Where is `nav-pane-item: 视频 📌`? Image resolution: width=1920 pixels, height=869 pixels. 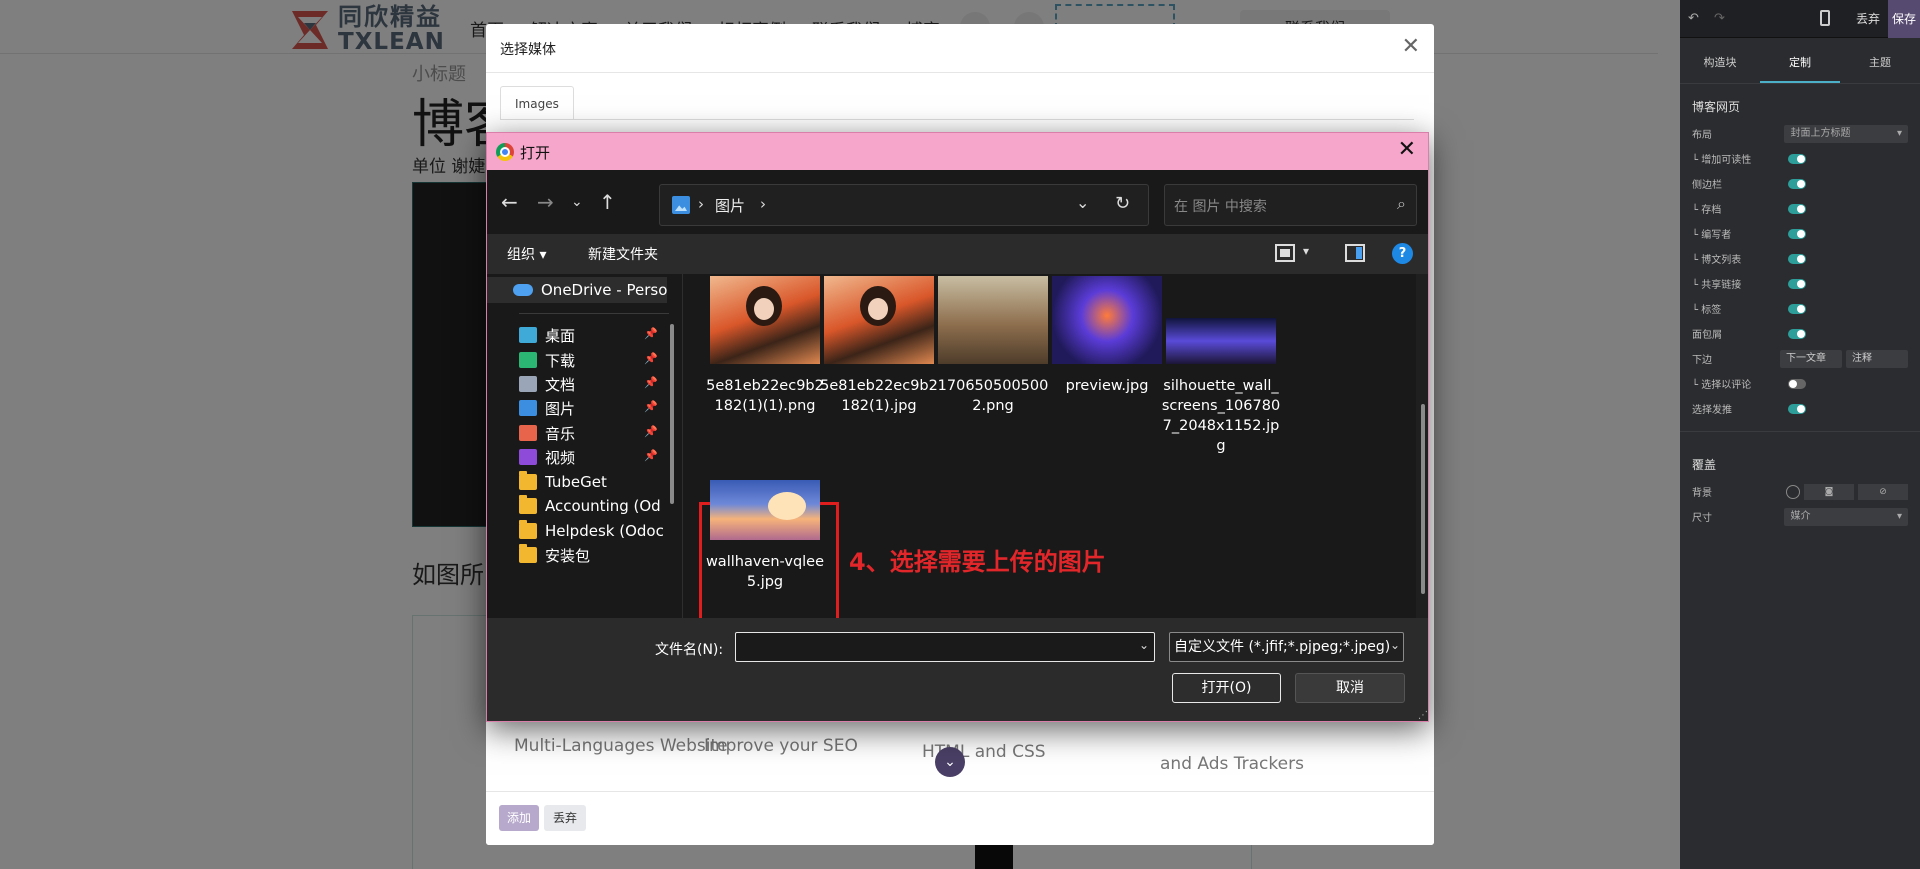 nav-pane-item: 视频 📌 is located at coordinates (577, 457).